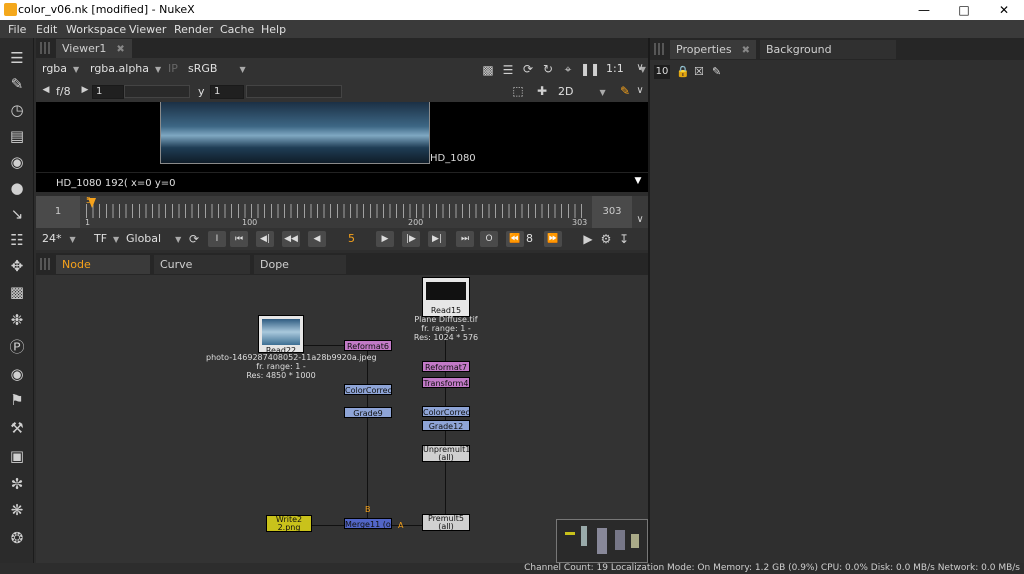 This screenshot has width=1024, height=574. I want to click on tab-dope-sheet: Dope Sheet✖, so click(300, 272).